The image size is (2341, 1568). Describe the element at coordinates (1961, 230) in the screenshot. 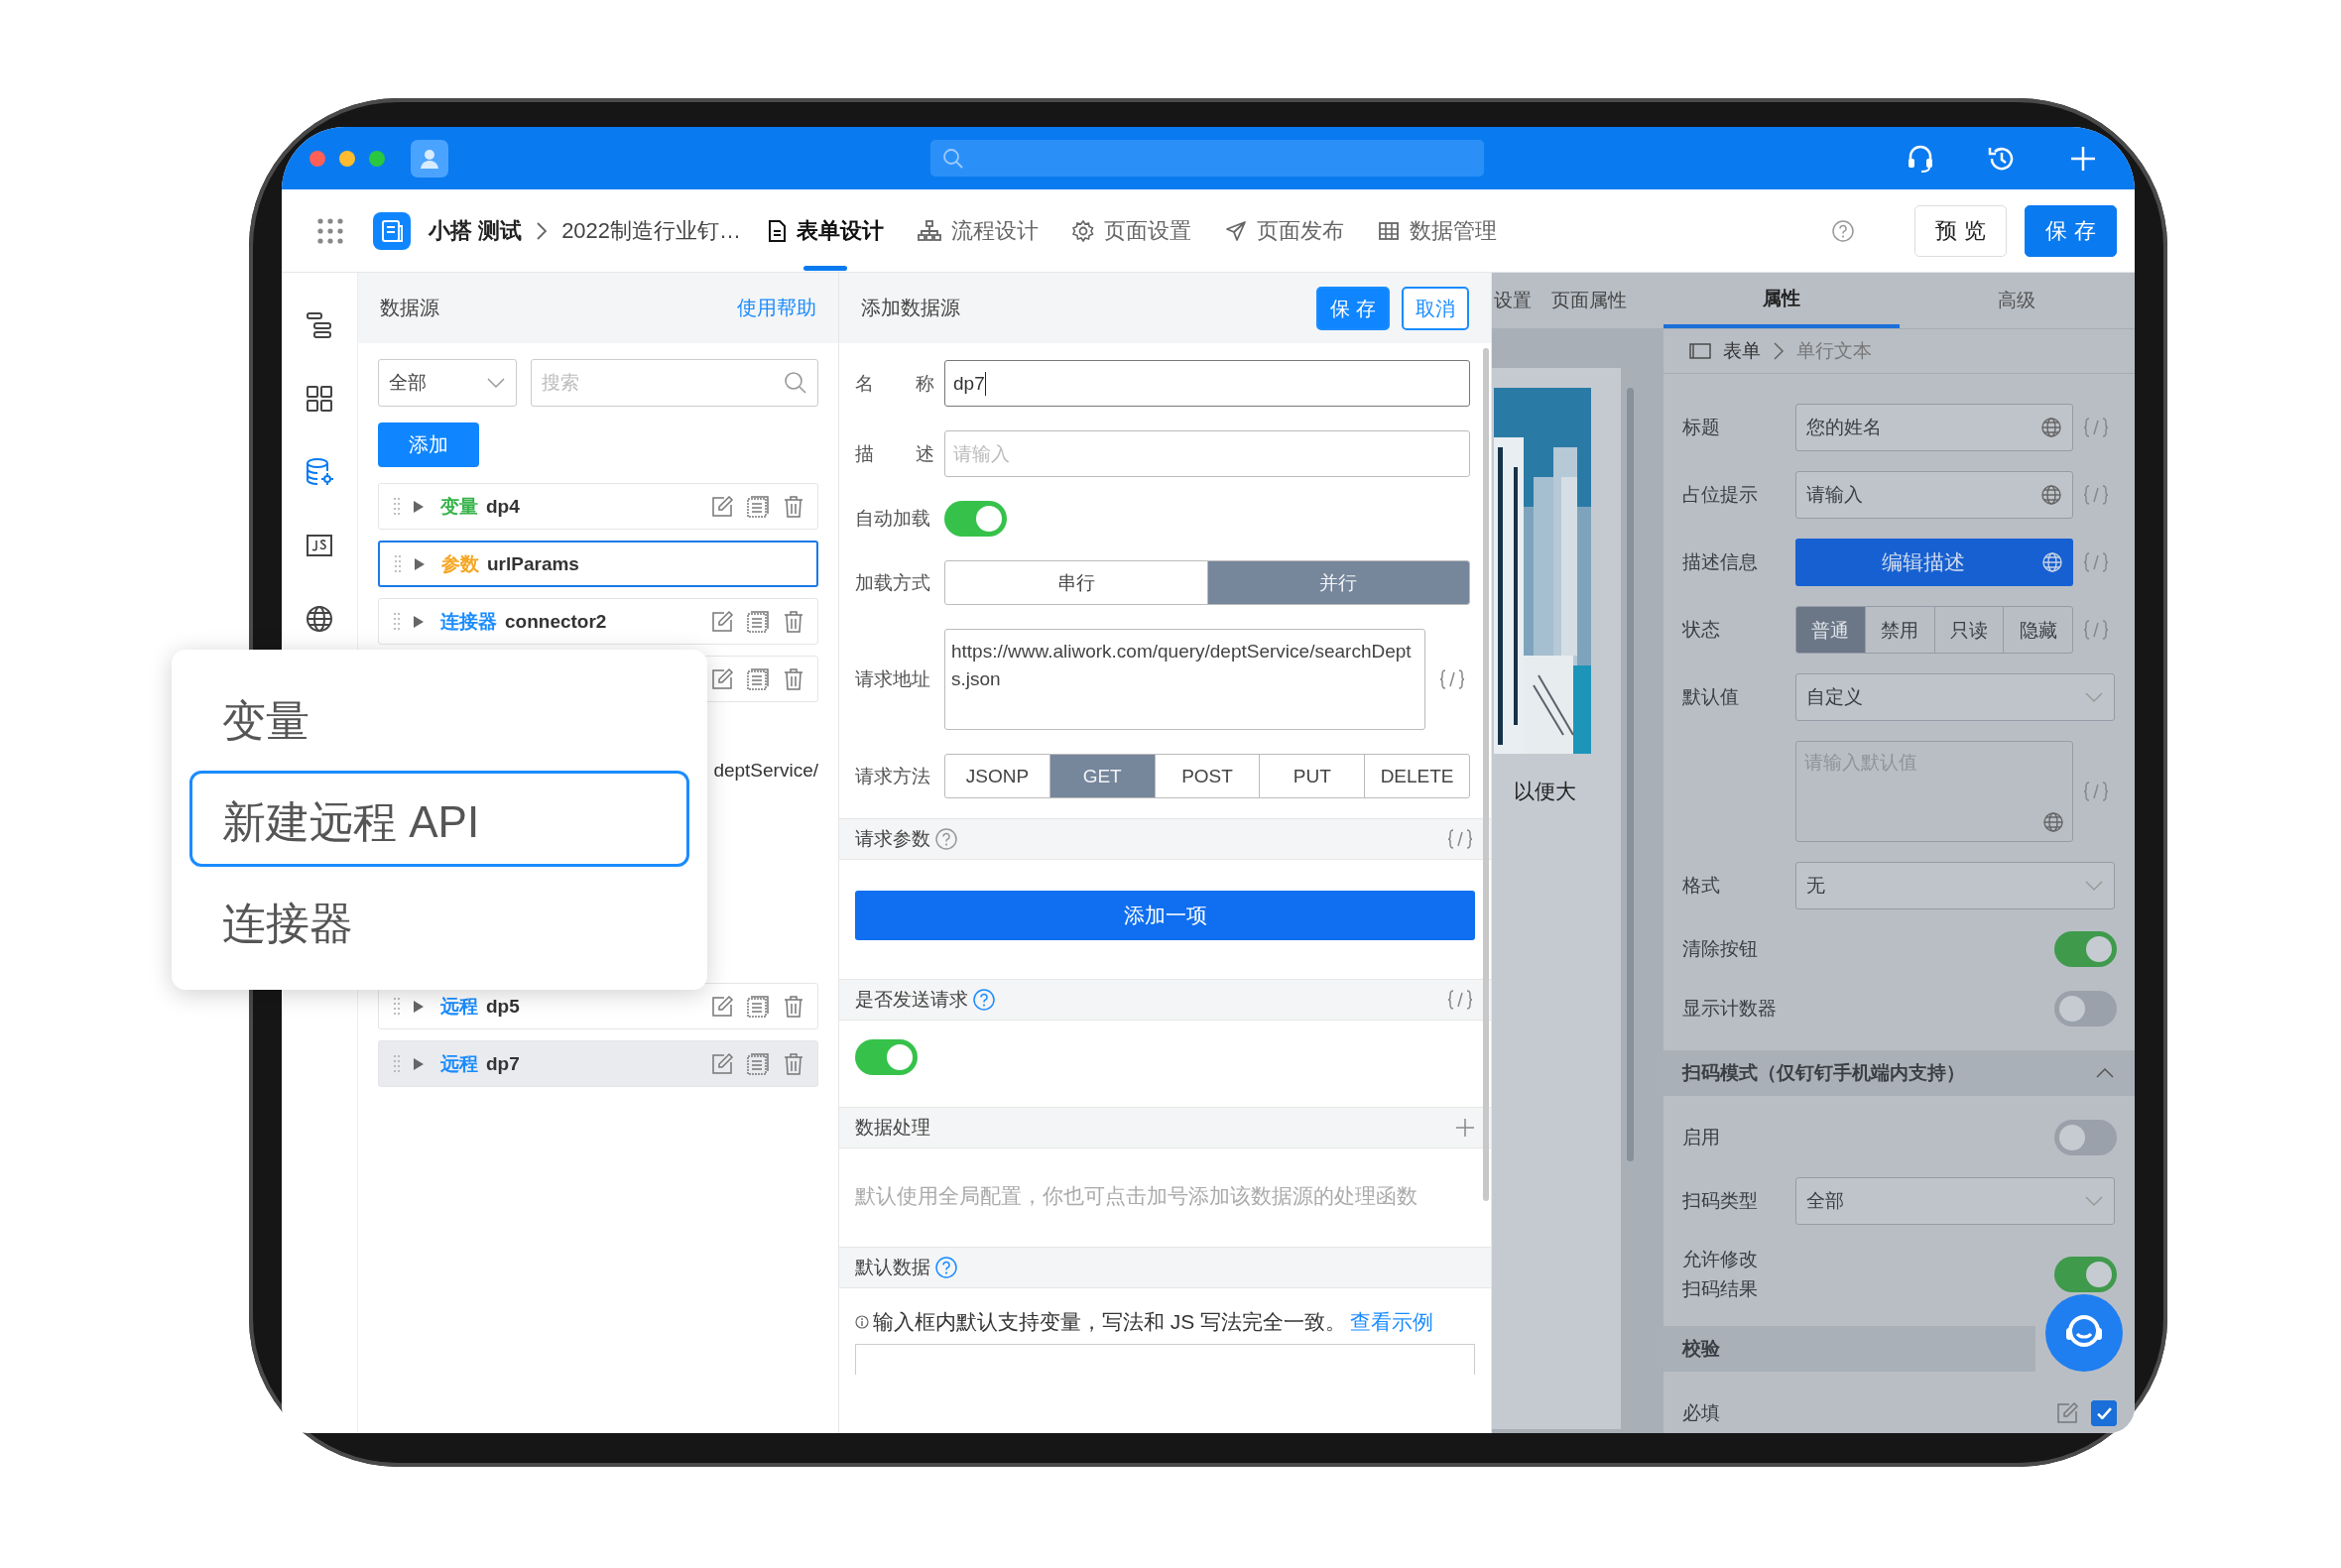

I see `preview-button: 预 览` at that location.